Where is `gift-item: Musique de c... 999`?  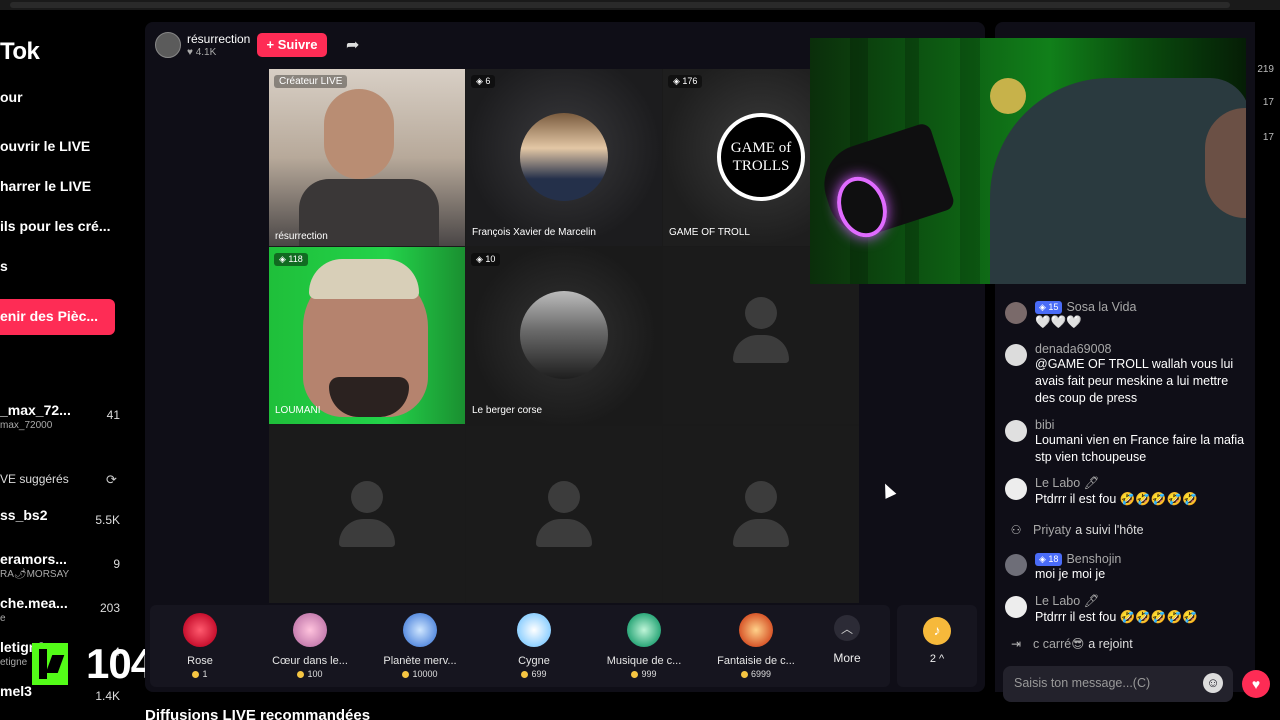 gift-item: Musique de c... 999 is located at coordinates (644, 646).